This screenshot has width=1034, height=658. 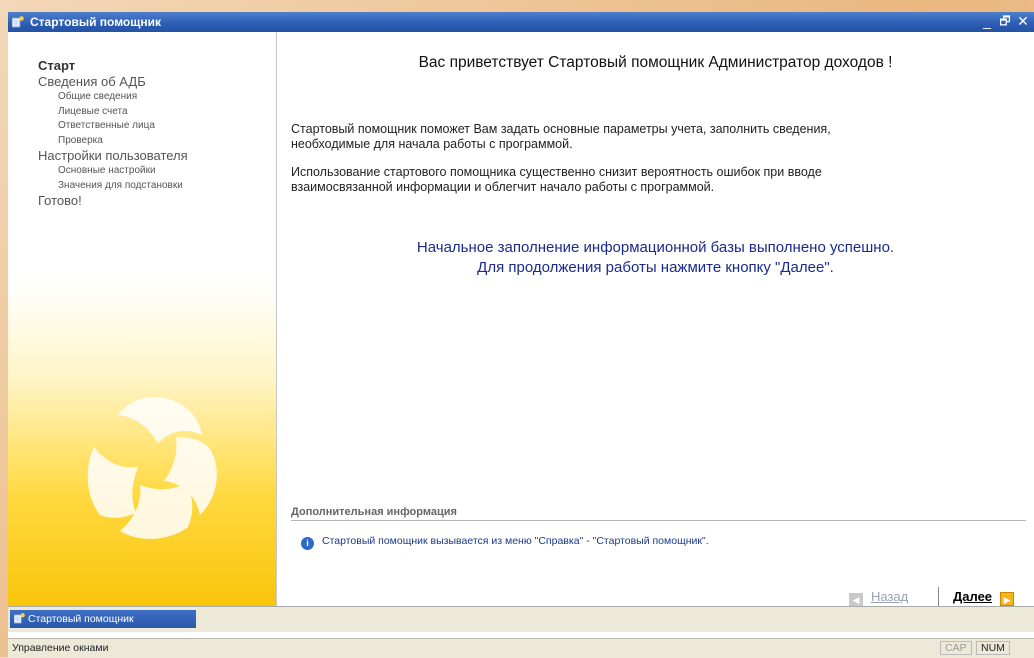 What do you see at coordinates (987, 21) in the screenshot?
I see `minimize-icon: _` at bounding box center [987, 21].